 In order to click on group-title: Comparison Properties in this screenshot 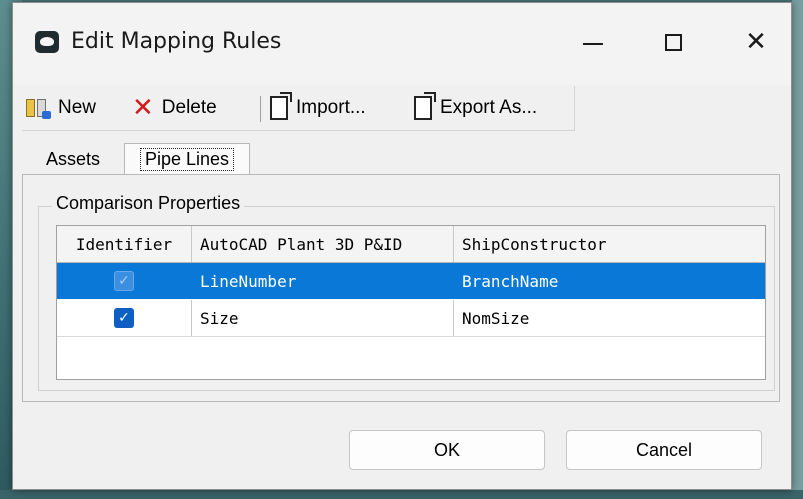, I will do `click(148, 203)`.